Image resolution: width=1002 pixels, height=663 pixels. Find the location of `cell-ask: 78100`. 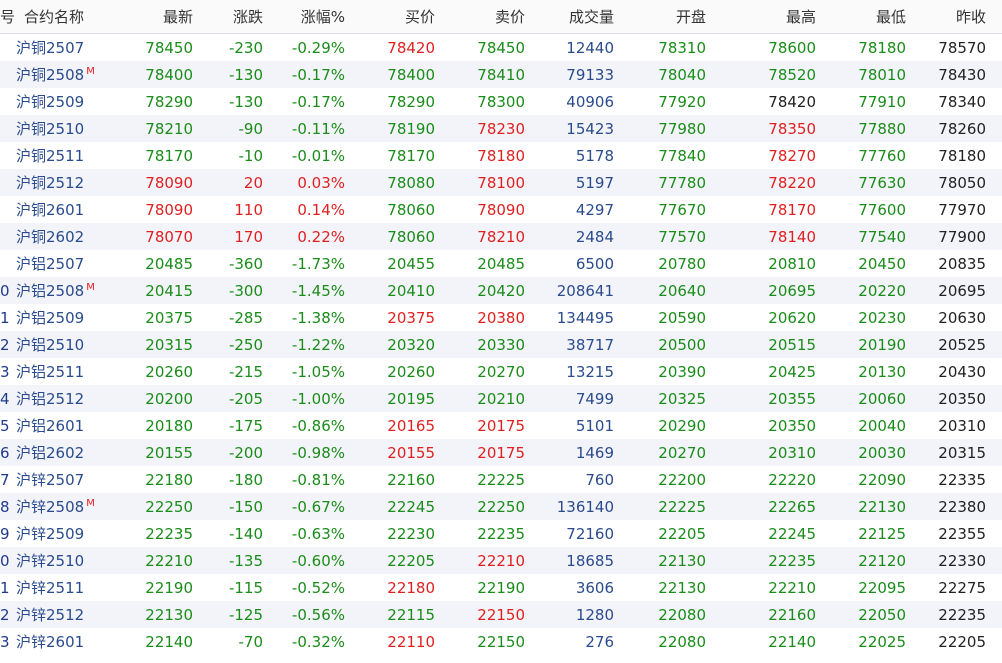

cell-ask: 78100 is located at coordinates (501, 182).